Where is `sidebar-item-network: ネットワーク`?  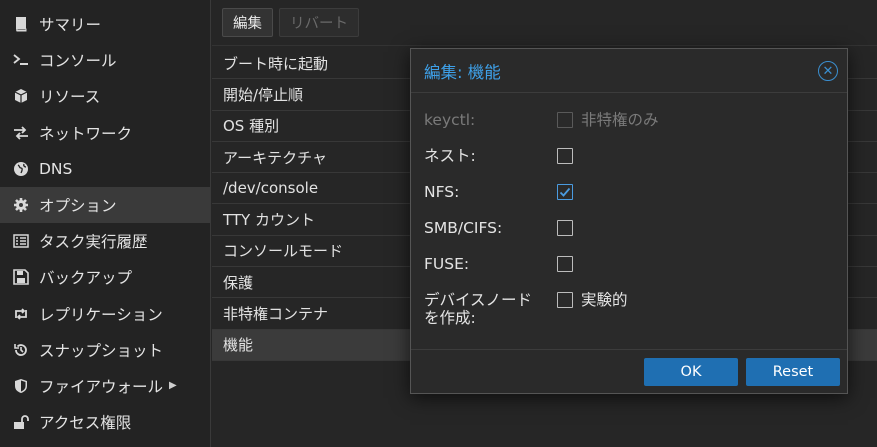 sidebar-item-network: ネットワーク is located at coordinates (105, 133).